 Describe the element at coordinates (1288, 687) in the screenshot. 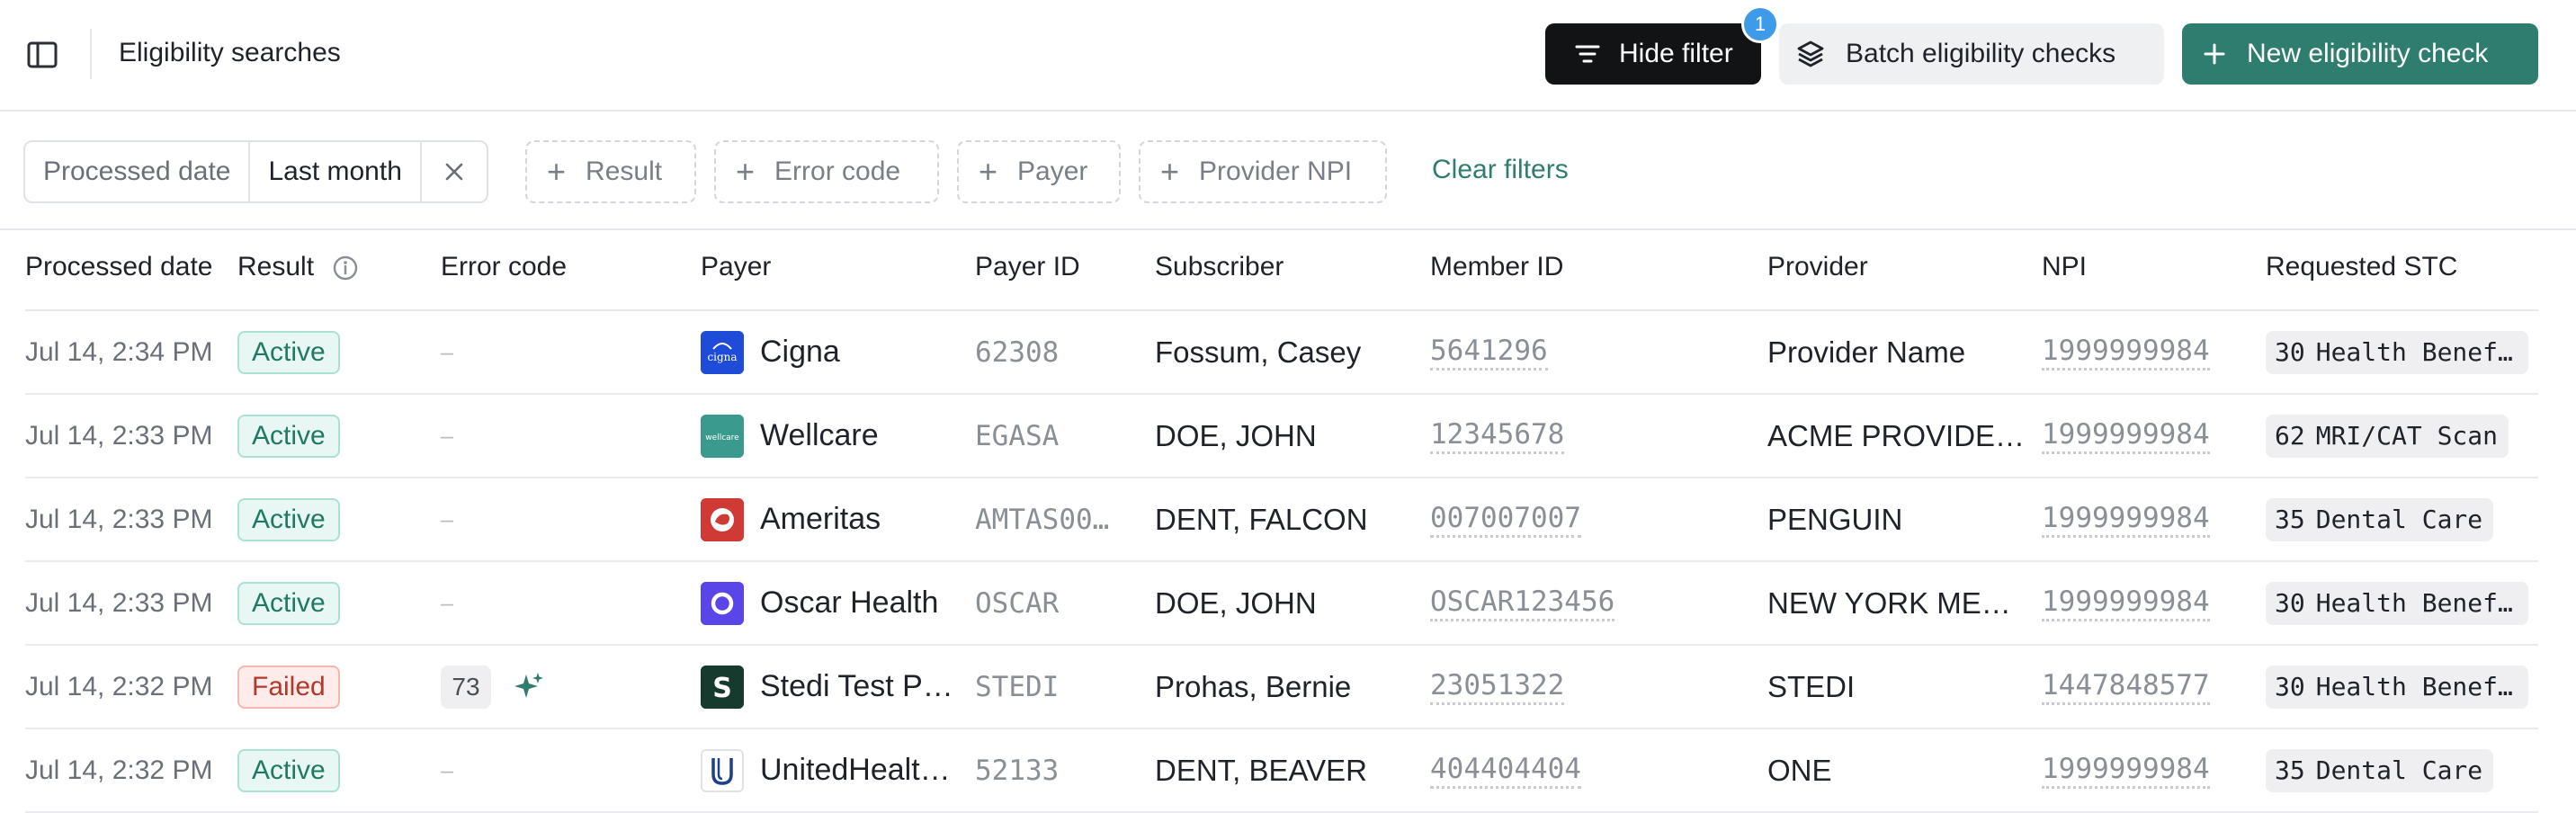

I see `subscriber-cell: Prohas, Bernie` at that location.